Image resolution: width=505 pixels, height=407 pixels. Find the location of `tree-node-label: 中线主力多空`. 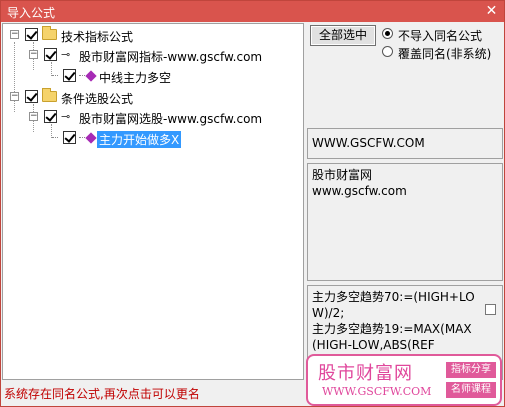

tree-node-label: 中线主力多空 is located at coordinates (135, 78).